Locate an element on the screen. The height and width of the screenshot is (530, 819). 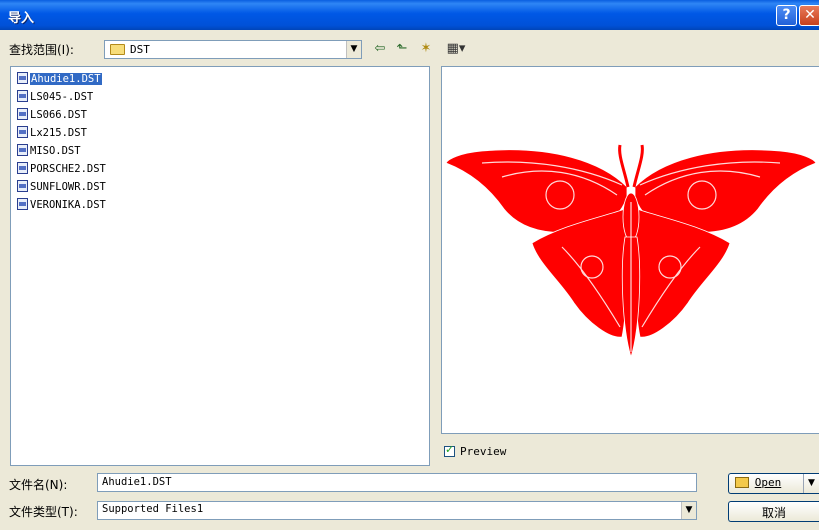
close-button: ✕ is located at coordinates (809, 15).